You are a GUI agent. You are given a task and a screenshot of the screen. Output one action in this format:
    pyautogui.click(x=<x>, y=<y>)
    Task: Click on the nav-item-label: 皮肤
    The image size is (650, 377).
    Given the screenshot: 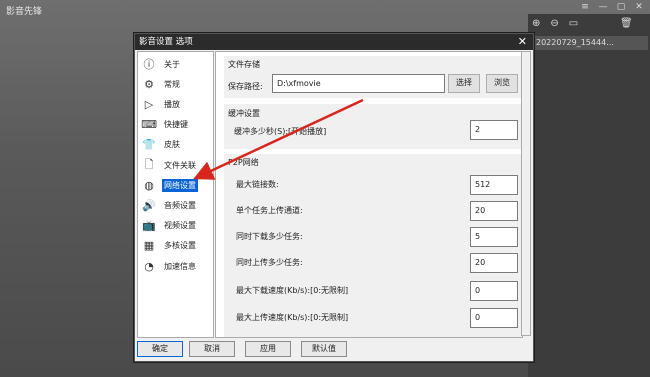 What is the action you would take?
    pyautogui.click(x=172, y=145)
    